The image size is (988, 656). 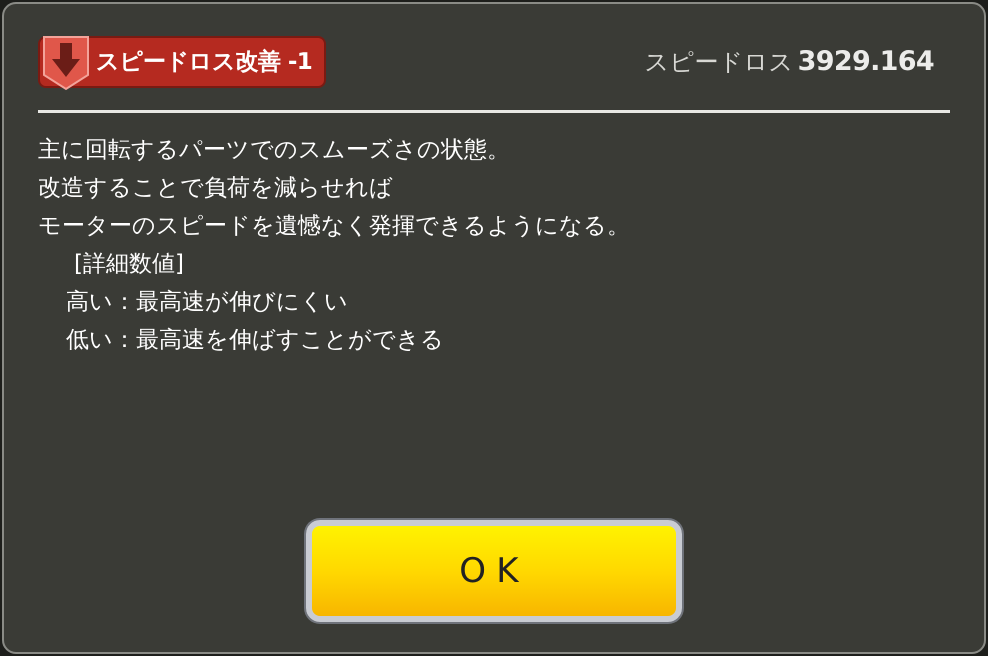 I want to click on details-heading: [詳細数値], so click(x=129, y=264).